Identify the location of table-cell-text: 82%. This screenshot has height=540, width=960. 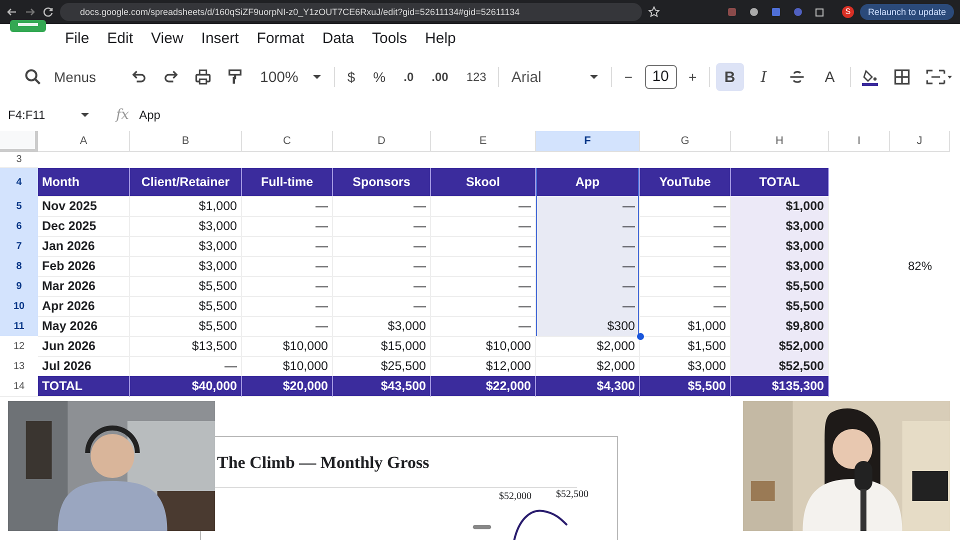
(920, 266).